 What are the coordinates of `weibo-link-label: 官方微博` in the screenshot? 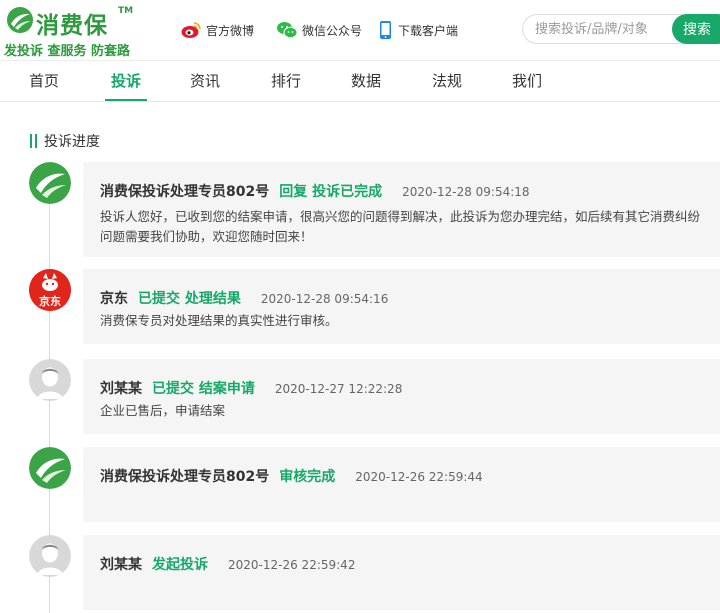 It's located at (230, 30).